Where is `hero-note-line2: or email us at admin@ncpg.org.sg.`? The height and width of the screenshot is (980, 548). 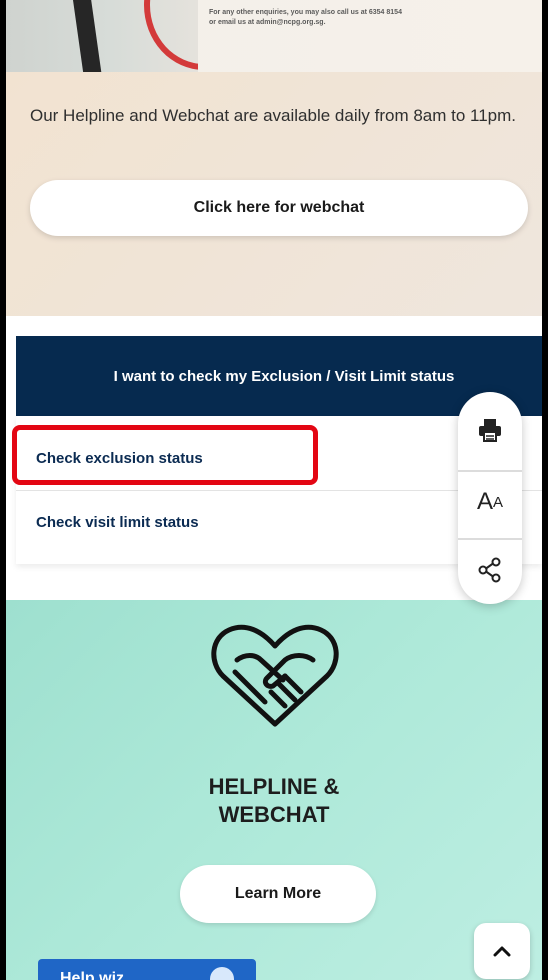 hero-note-line2: or email us at admin@ncpg.org.sg. is located at coordinates (267, 22).